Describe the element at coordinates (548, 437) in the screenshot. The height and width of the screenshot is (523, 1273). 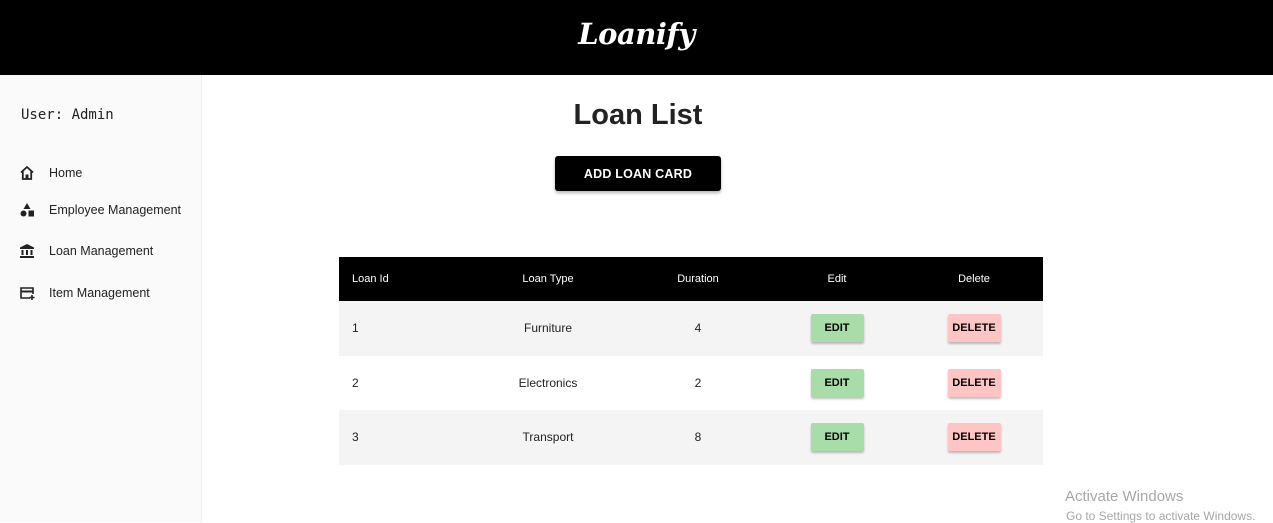
I see `loan-type-cell: Transport` at that location.